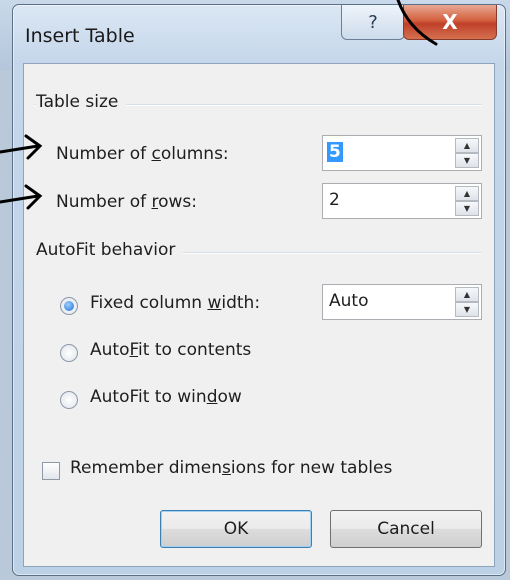 The height and width of the screenshot is (580, 510). I want to click on arrow-to-rows, so click(21, 197).